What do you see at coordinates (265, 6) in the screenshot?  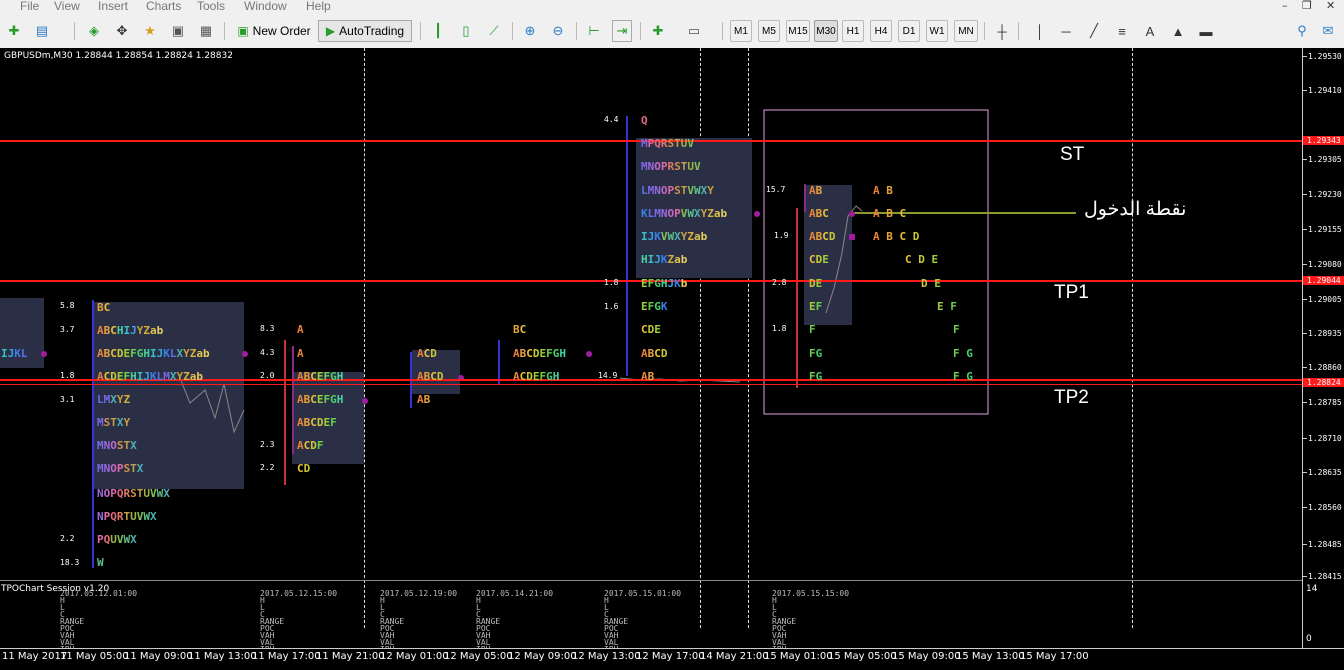 I see `menu-window: Window` at bounding box center [265, 6].